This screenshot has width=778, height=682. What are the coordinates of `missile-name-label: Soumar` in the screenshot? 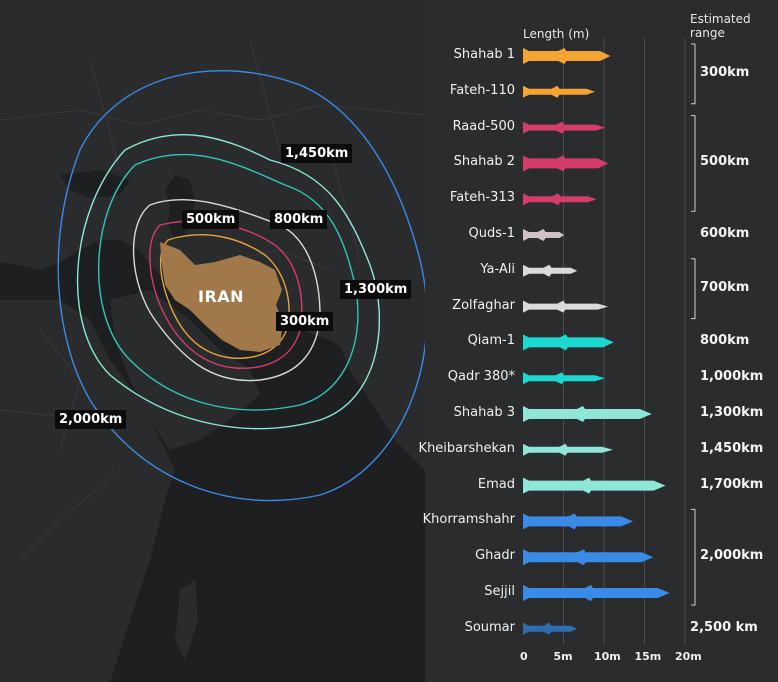 It's located at (489, 627).